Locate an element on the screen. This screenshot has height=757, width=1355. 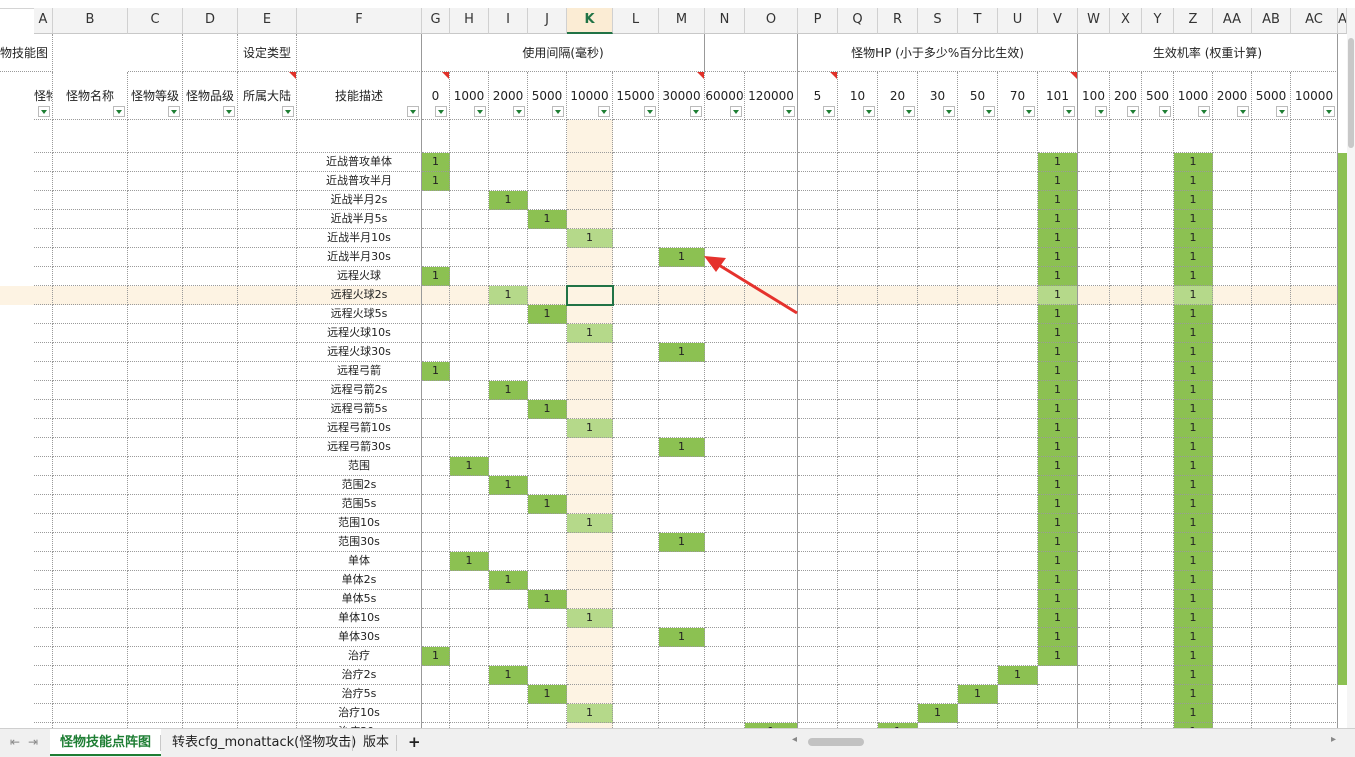
header-ab: 5000 is located at coordinates (1271, 96).